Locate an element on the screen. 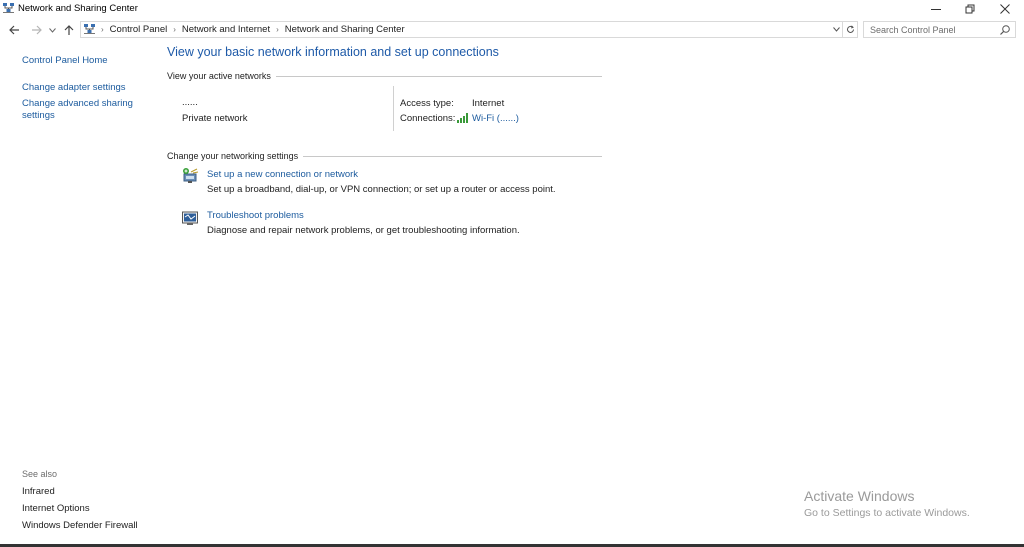  activation-watermark-title: Activate Windows is located at coordinates (859, 496).